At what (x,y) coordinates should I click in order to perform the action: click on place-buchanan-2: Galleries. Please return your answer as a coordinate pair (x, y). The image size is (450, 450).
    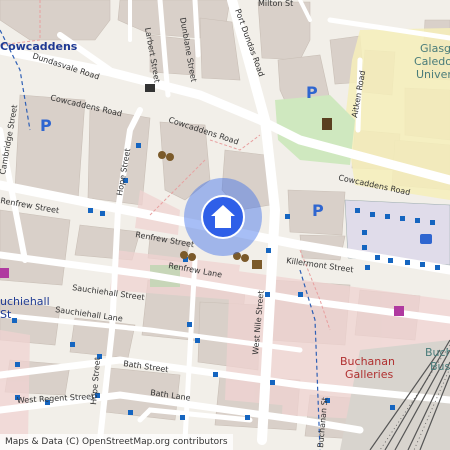
    Looking at the image, I should click on (369, 374).